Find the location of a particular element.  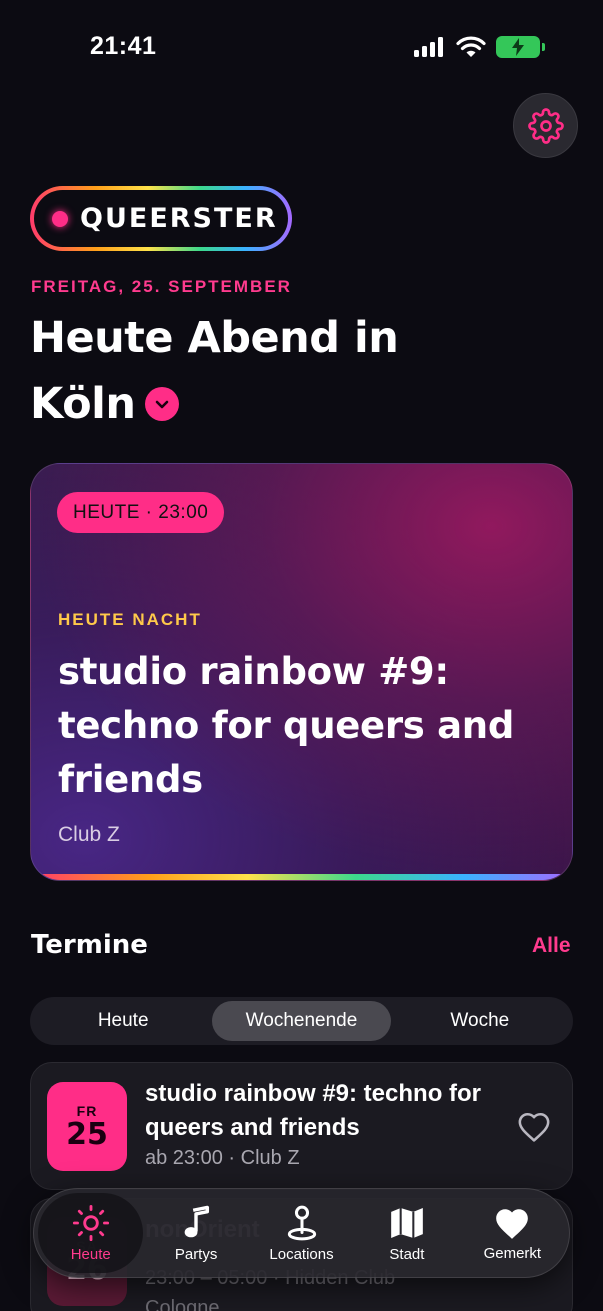

segment-heute: Heute is located at coordinates (123, 1021).